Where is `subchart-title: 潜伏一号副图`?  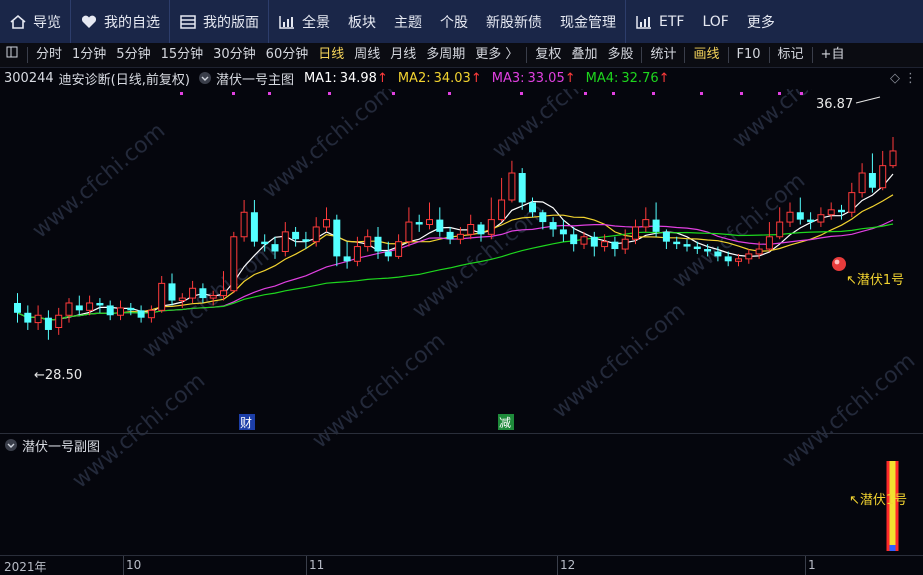
subchart-title: 潜伏一号副图 is located at coordinates (61, 445).